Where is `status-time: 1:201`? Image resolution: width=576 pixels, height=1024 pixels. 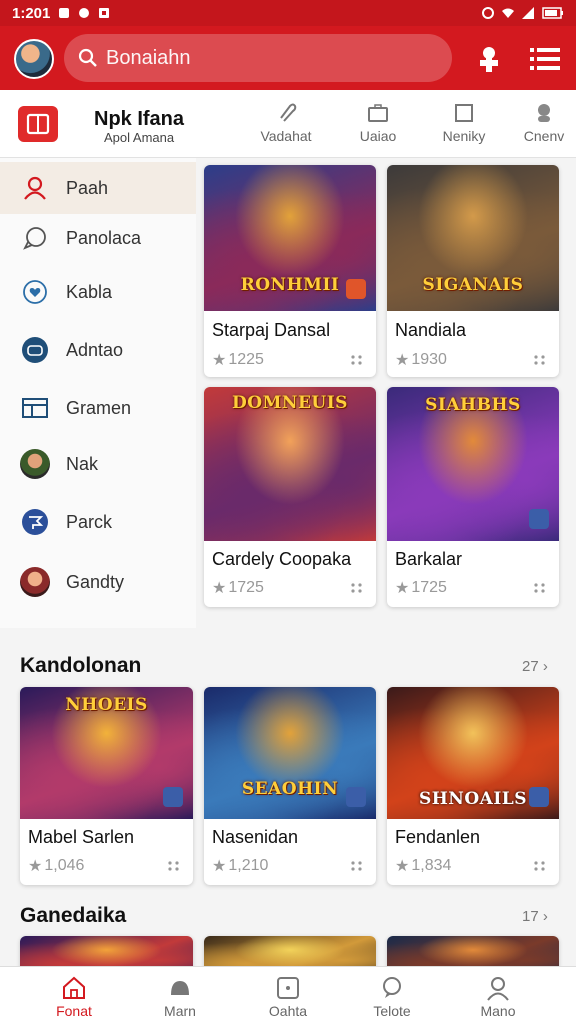
status-time: 1:201 is located at coordinates (31, 13).